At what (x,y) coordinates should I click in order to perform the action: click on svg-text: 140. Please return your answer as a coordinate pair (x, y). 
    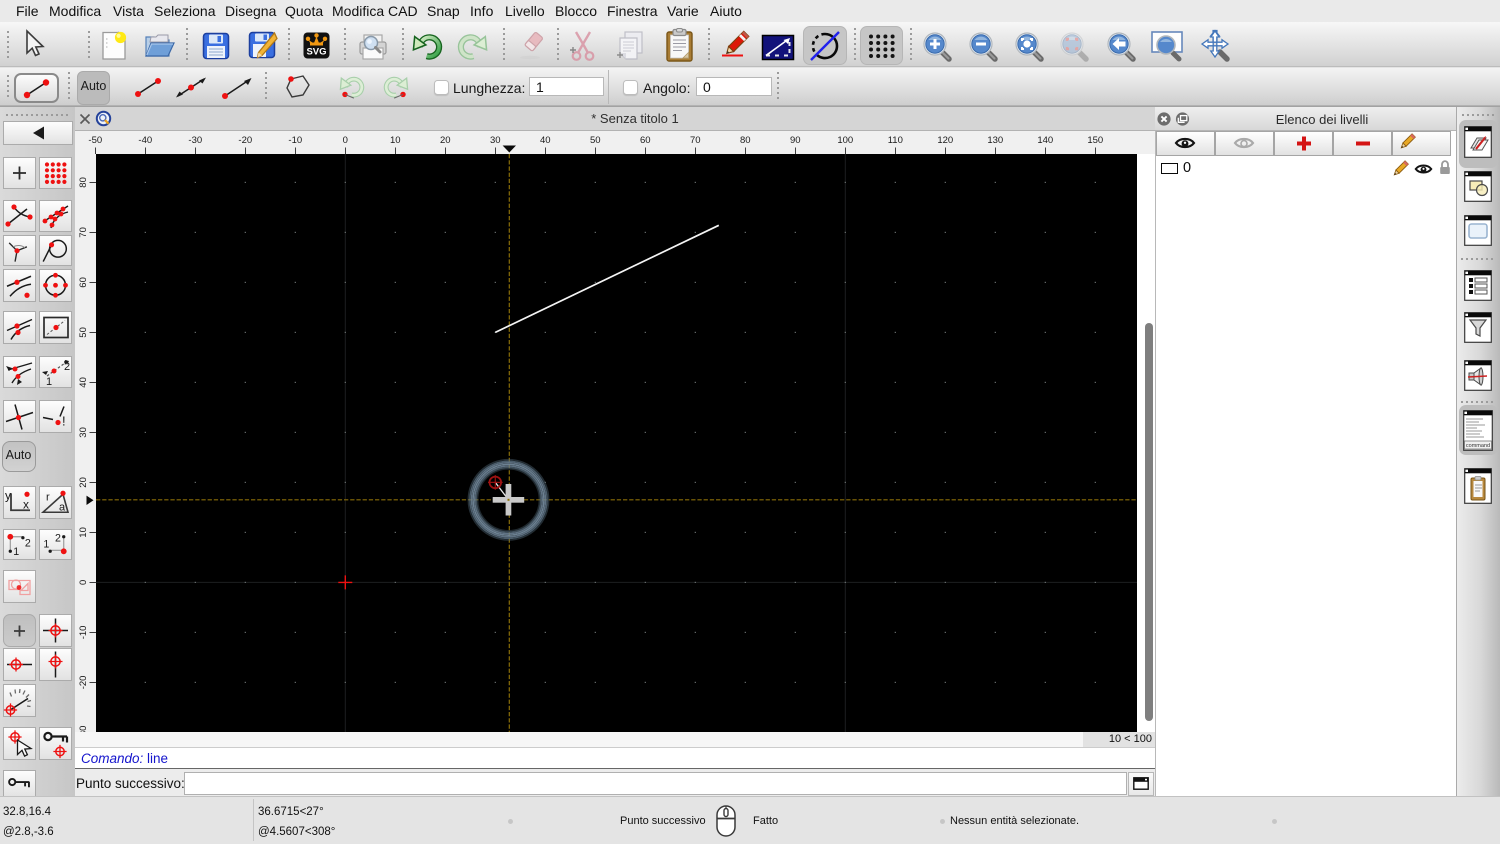
    Looking at the image, I should click on (1045, 140).